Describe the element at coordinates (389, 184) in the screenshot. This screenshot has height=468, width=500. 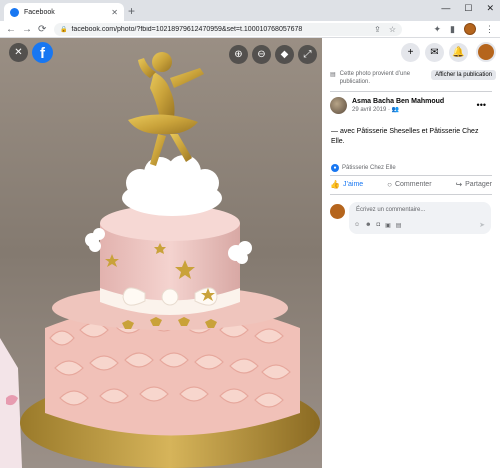
I see `comment-icon: ○` at that location.